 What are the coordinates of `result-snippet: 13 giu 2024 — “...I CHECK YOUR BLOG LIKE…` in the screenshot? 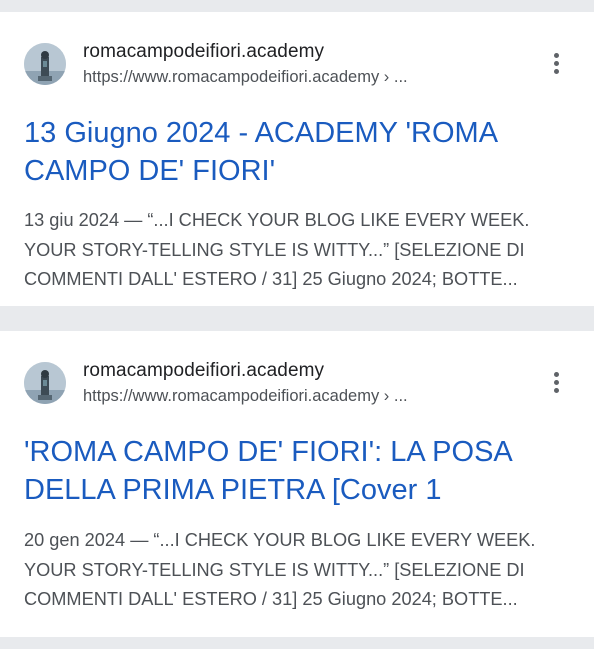 It's located at (277, 249).